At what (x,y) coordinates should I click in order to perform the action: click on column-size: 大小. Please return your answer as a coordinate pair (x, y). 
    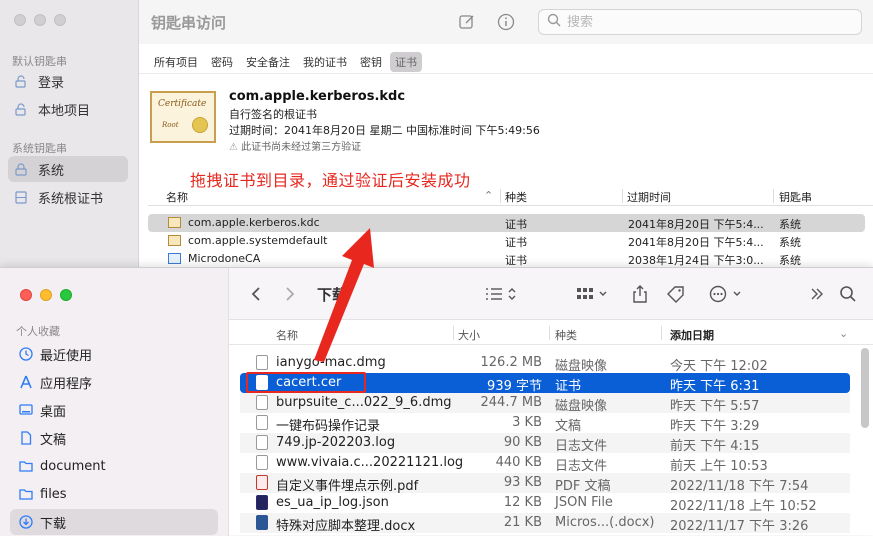
    Looking at the image, I should click on (469, 335).